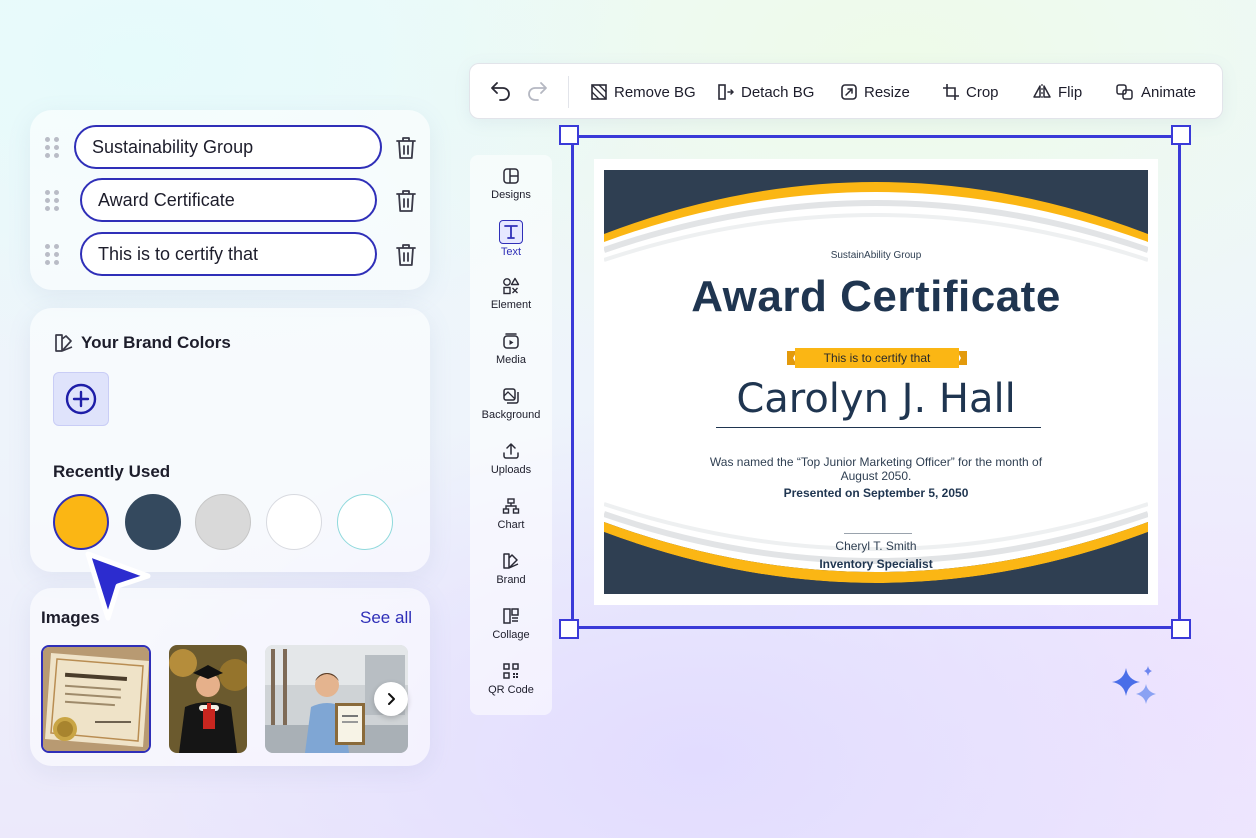  Describe the element at coordinates (511, 506) in the screenshot. I see `chart-icon` at that location.